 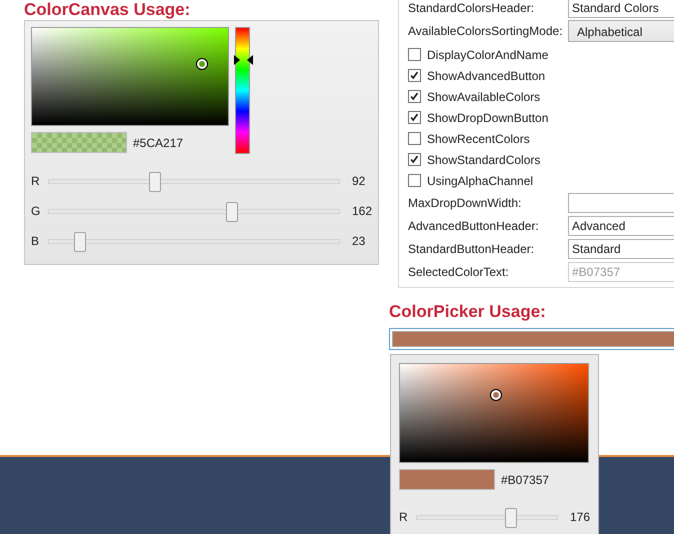 What do you see at coordinates (486, 76) in the screenshot?
I see `checkbox-label: ShowAdvancedButton` at bounding box center [486, 76].